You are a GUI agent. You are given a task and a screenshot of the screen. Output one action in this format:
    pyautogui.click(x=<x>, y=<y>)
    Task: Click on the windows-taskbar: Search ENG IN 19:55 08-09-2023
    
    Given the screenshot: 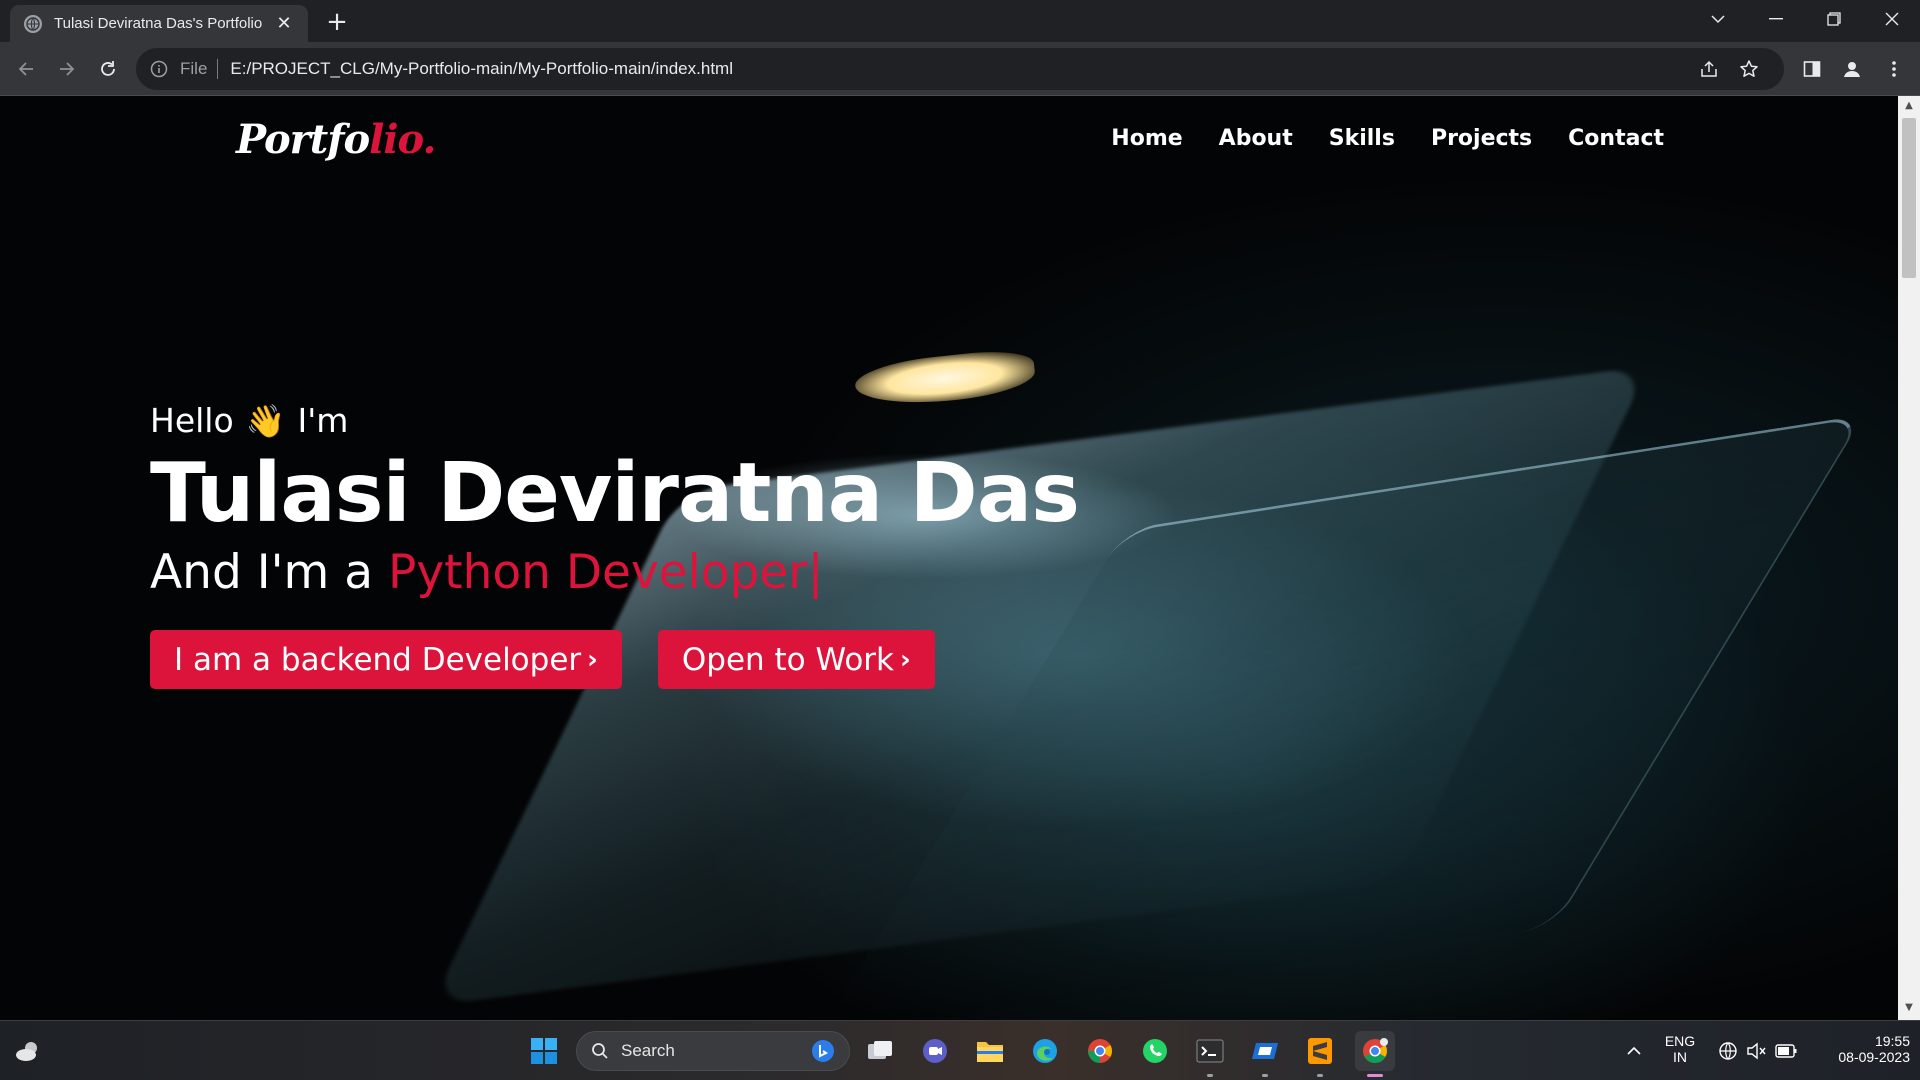 What is the action you would take?
    pyautogui.click(x=960, y=1050)
    